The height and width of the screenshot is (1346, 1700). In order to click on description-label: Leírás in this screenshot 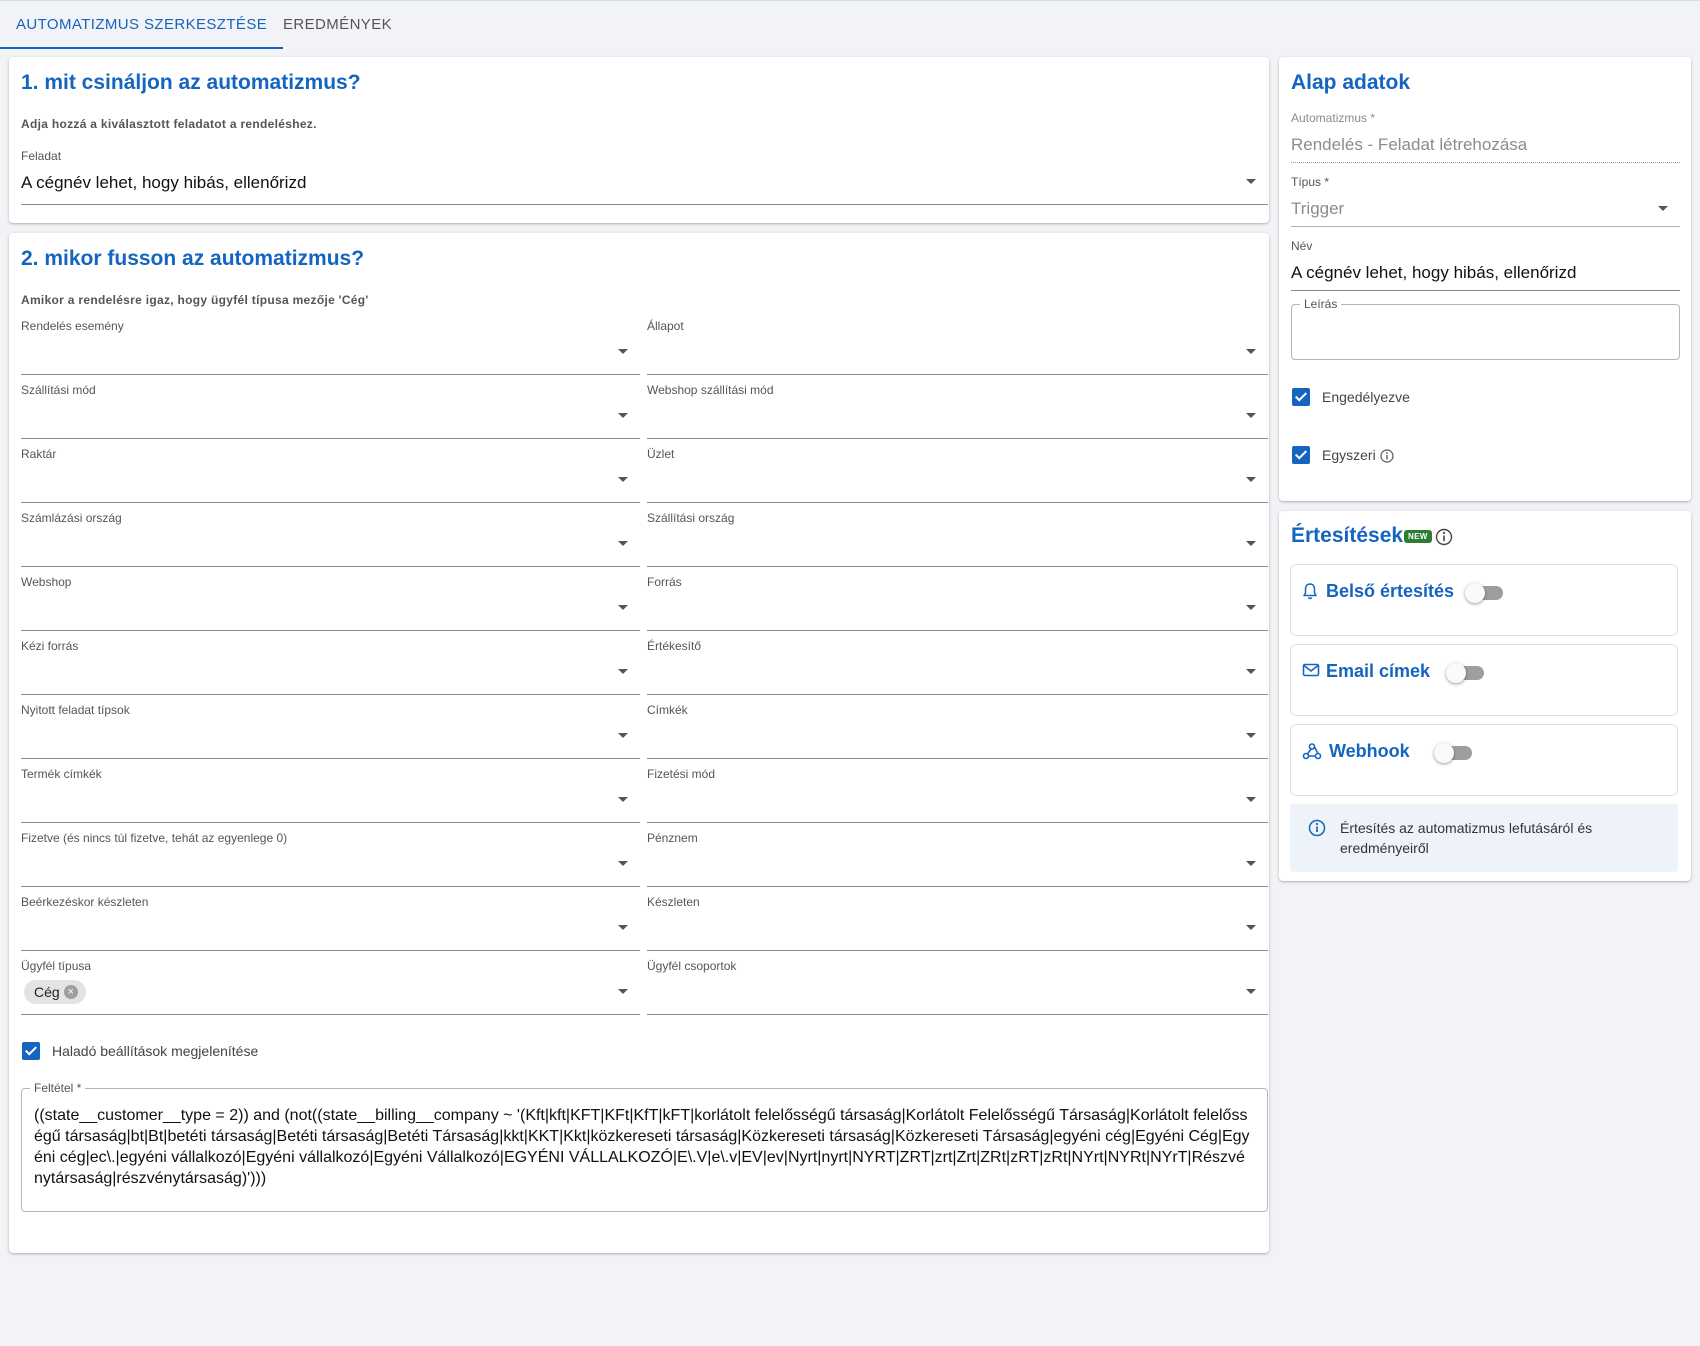, I will do `click(1321, 304)`.